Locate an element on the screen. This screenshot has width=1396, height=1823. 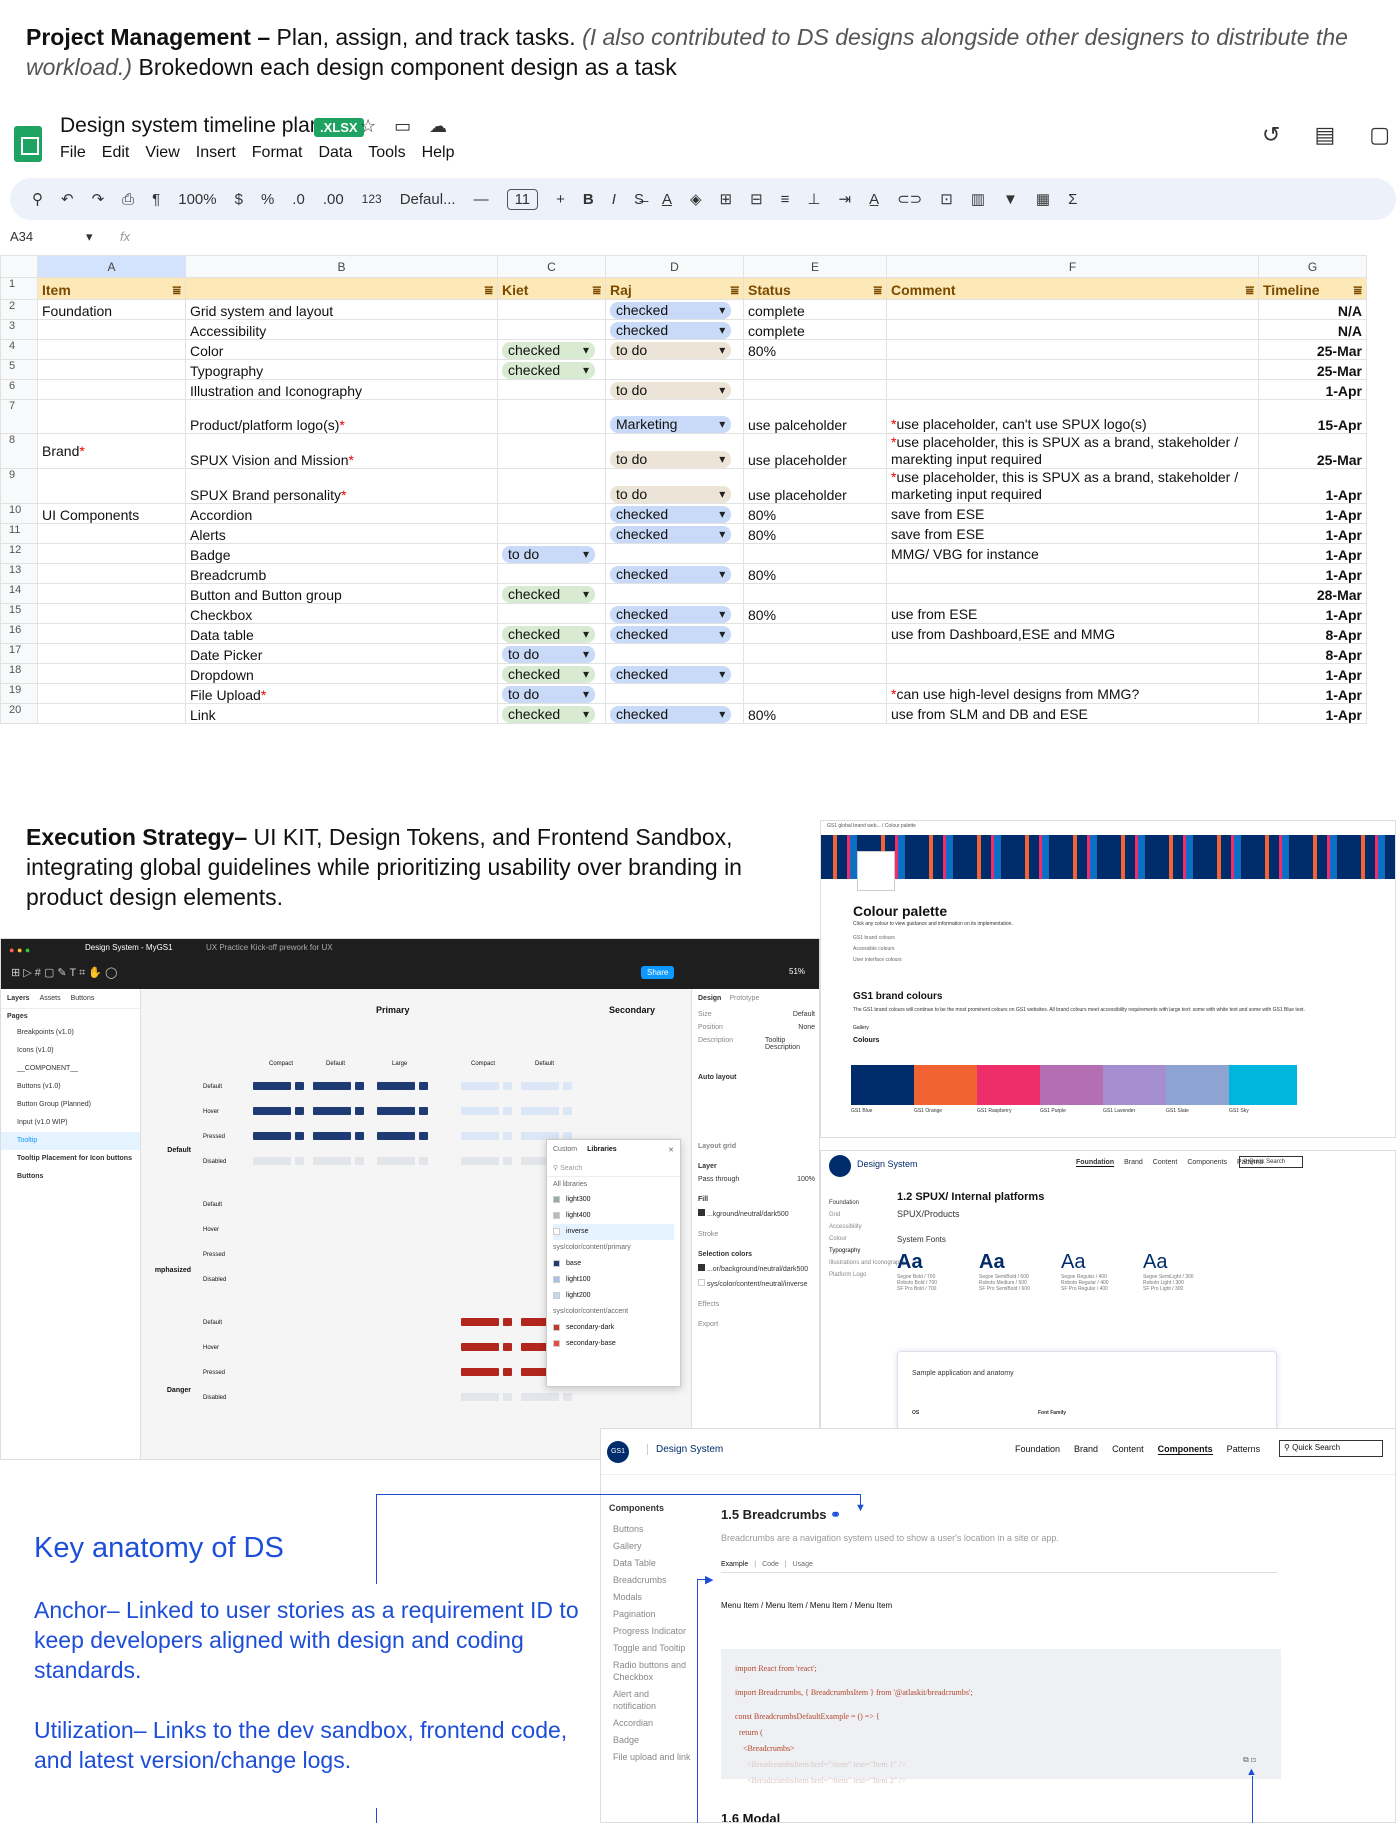
library-item: sys/color/content/primary is located at coordinates (613, 1248).